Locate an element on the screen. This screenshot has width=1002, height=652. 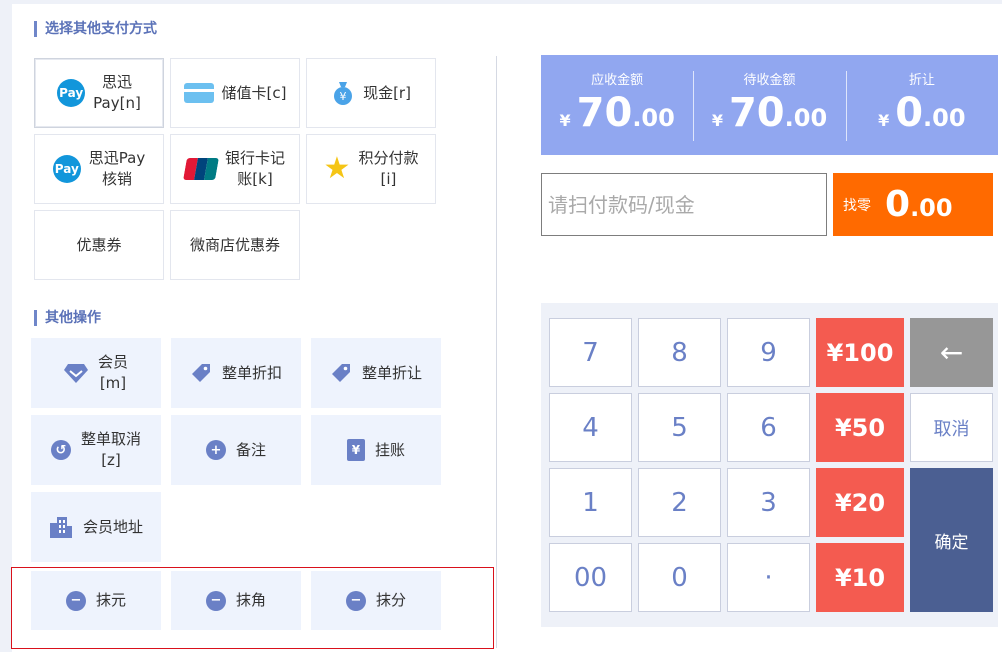
op-label: 整单折扣 is located at coordinates (251, 372).